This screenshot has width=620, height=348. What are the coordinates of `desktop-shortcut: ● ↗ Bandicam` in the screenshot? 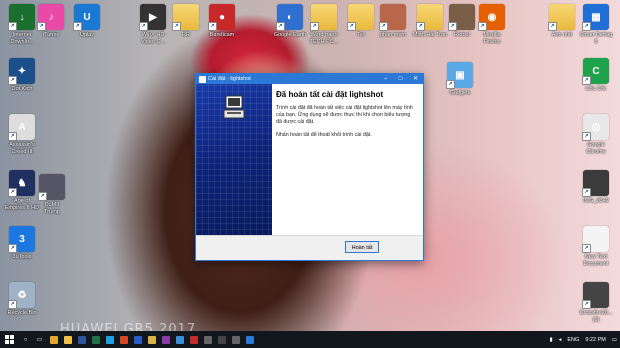 It's located at (222, 21).